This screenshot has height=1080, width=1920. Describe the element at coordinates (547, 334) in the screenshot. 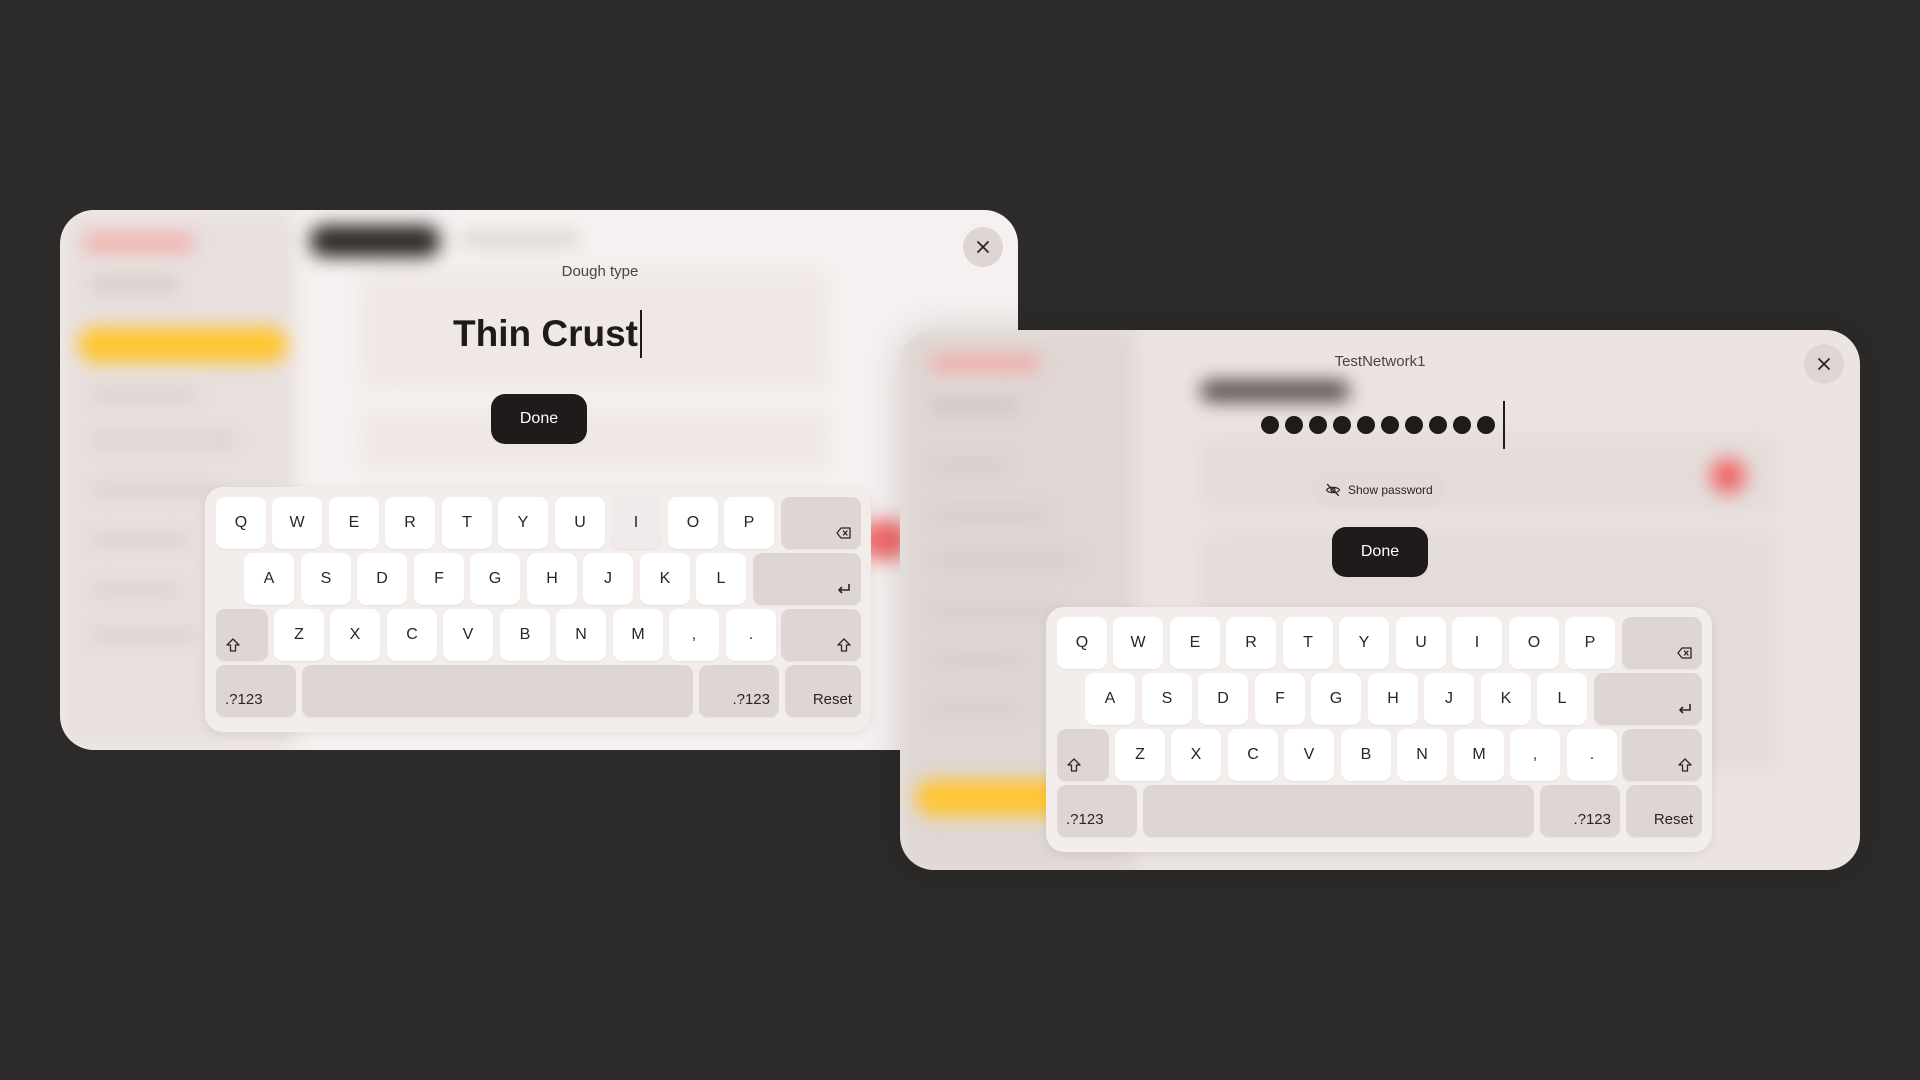

I see `text-input-value: Thin Crust` at that location.